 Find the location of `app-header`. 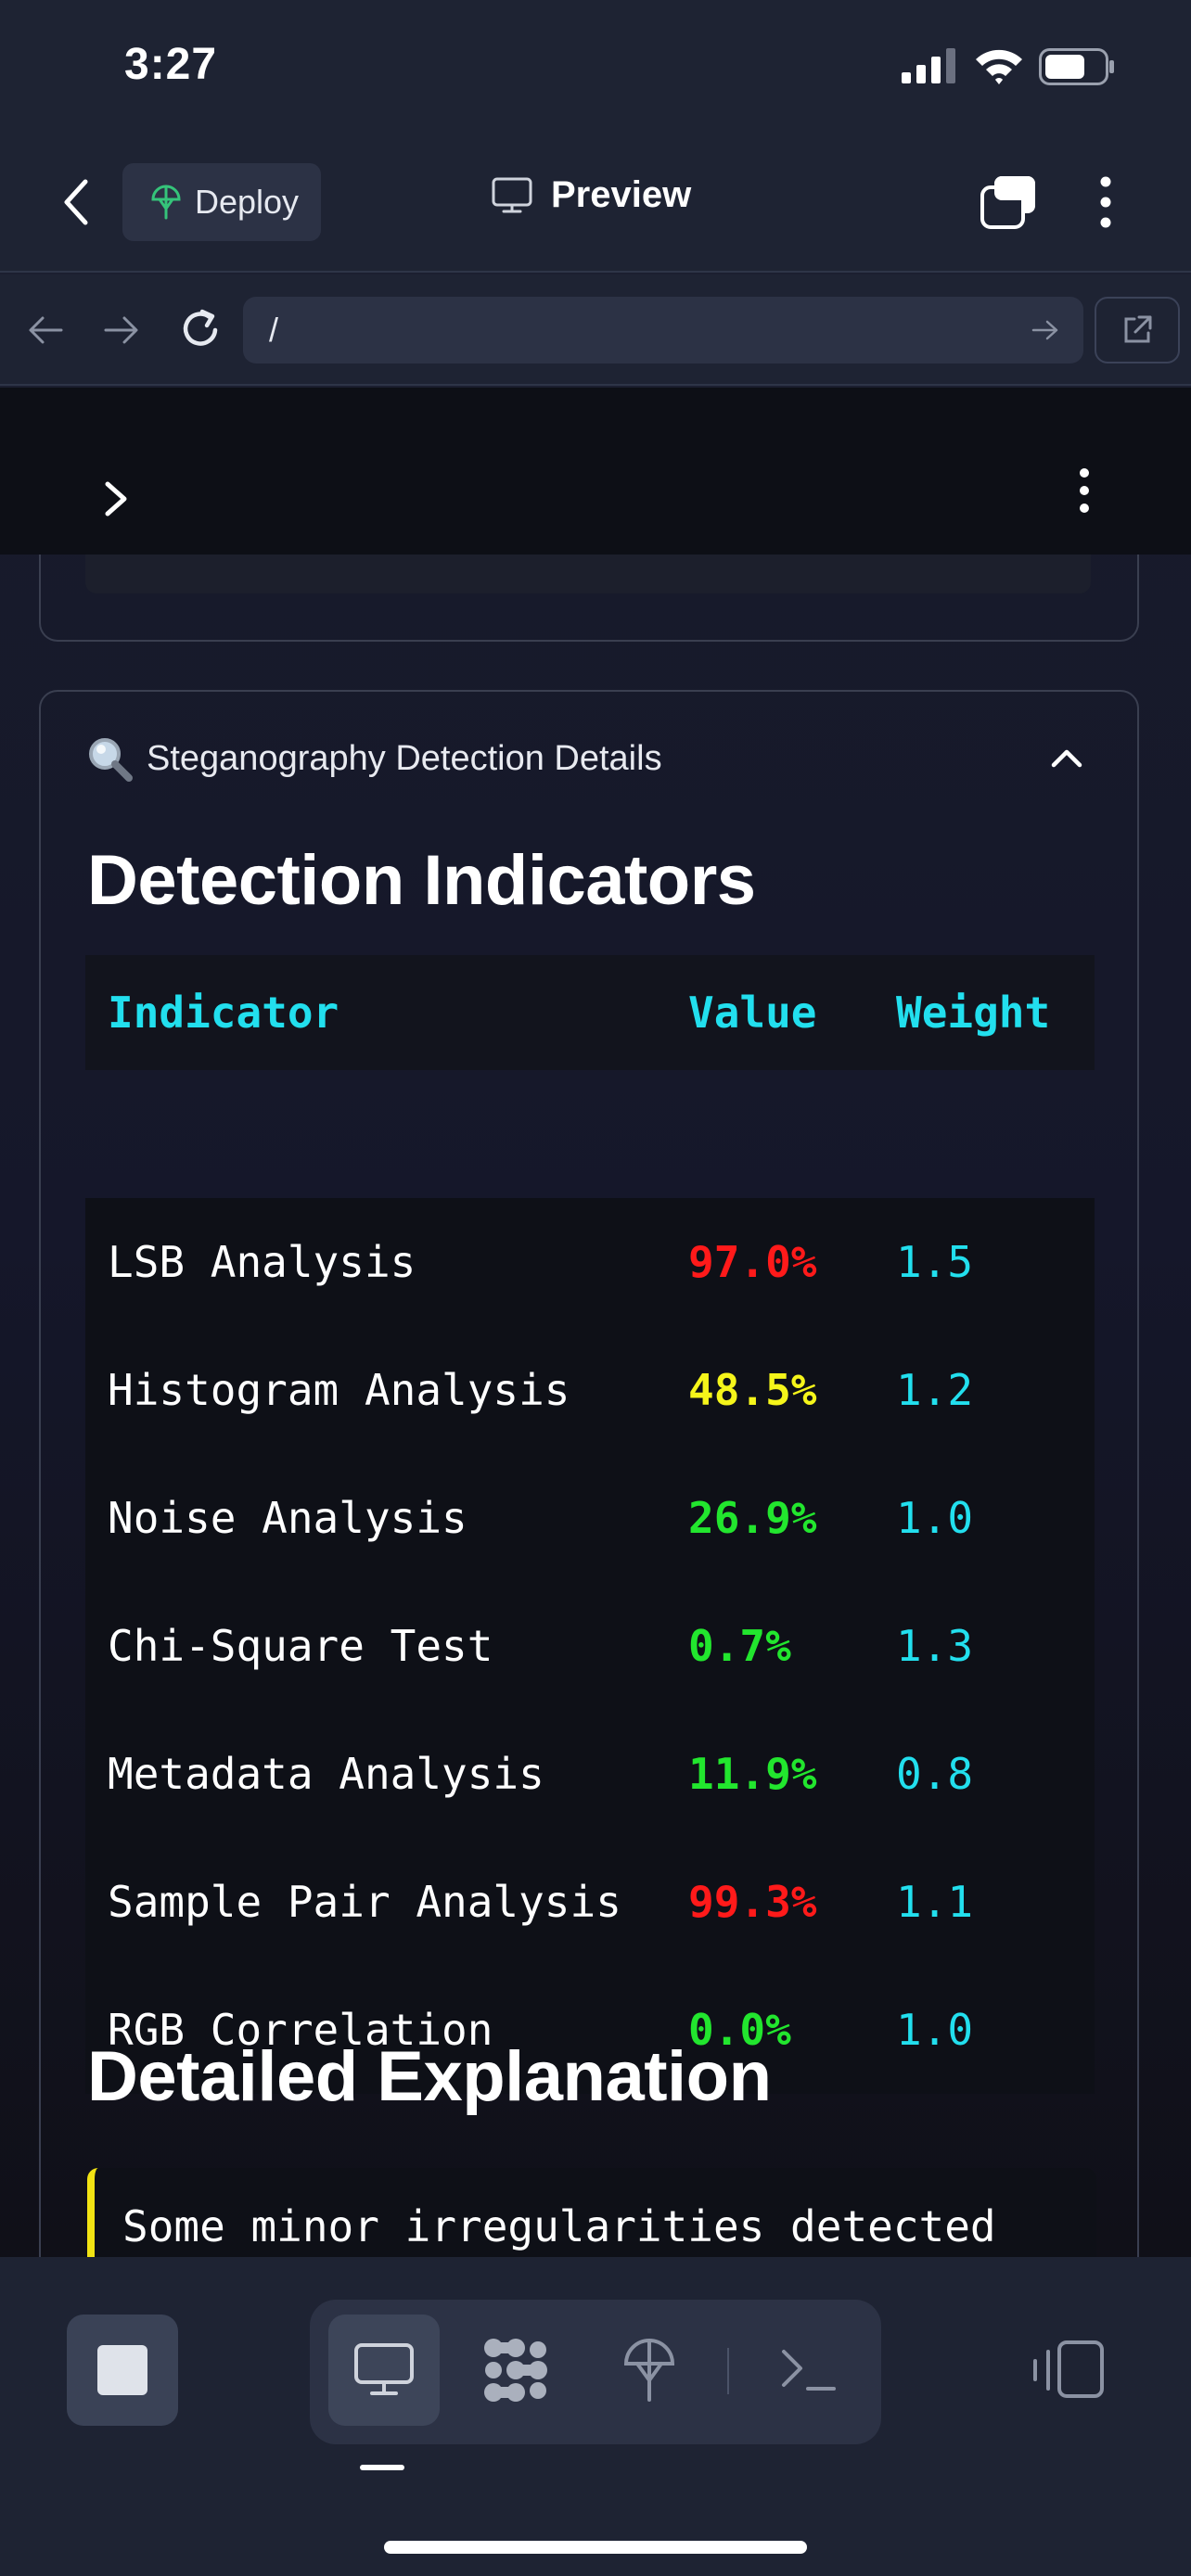

app-header is located at coordinates (595, 472).